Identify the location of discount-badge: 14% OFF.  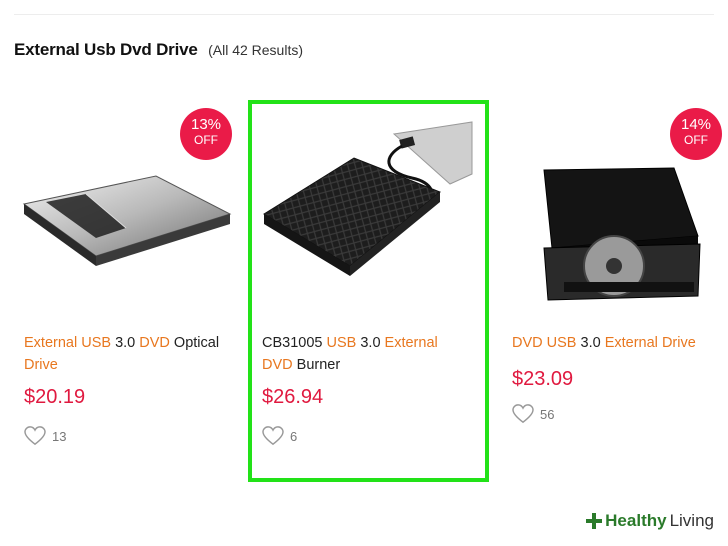
(696, 134).